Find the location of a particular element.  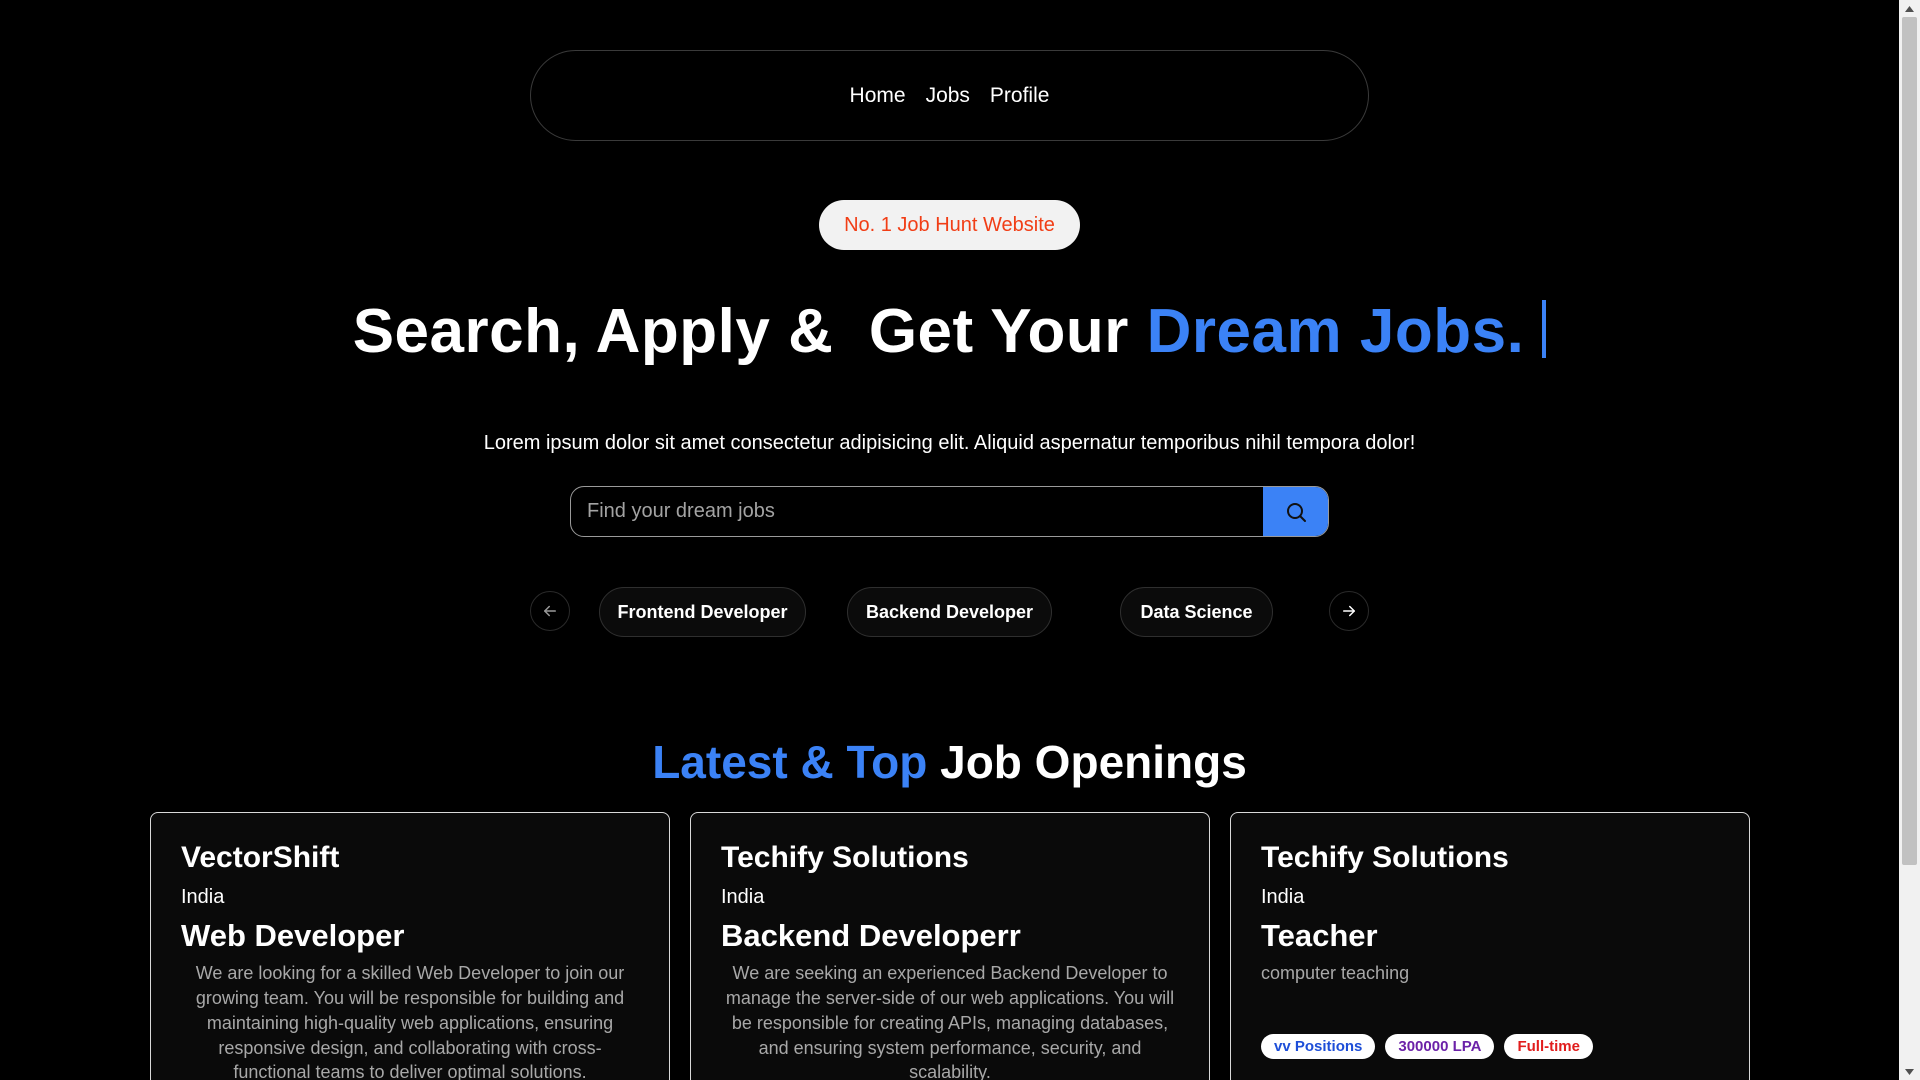

section-title-accent: Latest & Top is located at coordinates (790, 762).